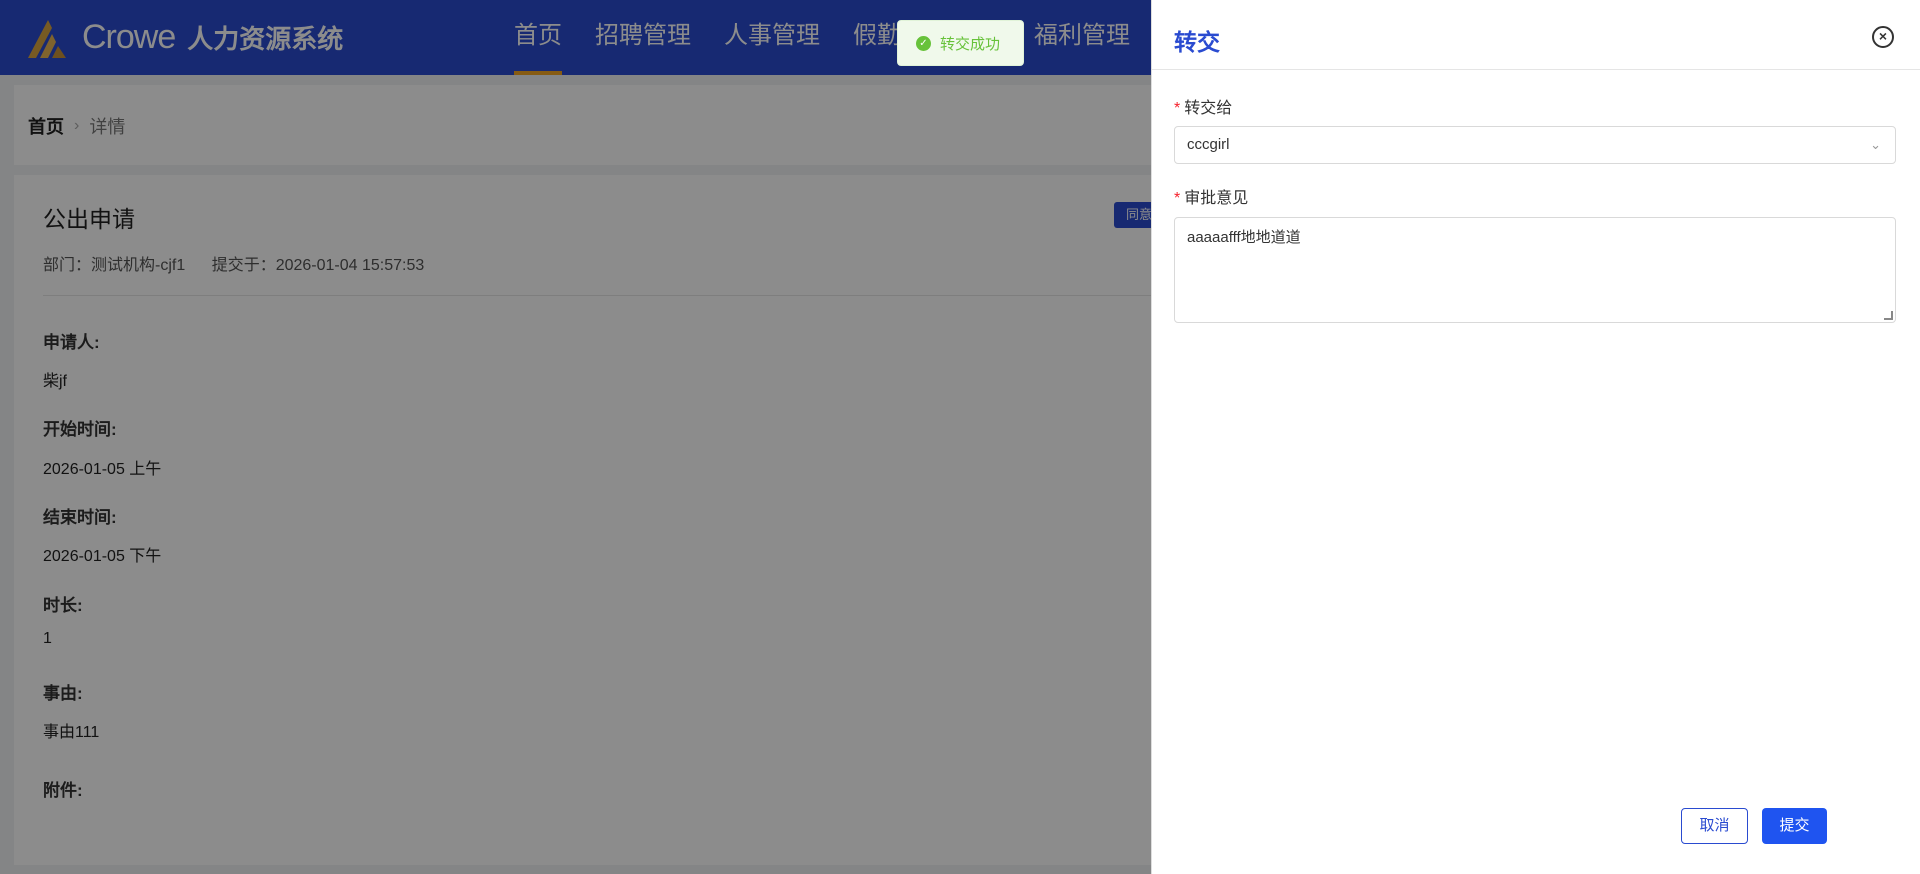 The width and height of the screenshot is (1920, 874). What do you see at coordinates (1883, 37) in the screenshot?
I see `close-circle-icon: ×` at bounding box center [1883, 37].